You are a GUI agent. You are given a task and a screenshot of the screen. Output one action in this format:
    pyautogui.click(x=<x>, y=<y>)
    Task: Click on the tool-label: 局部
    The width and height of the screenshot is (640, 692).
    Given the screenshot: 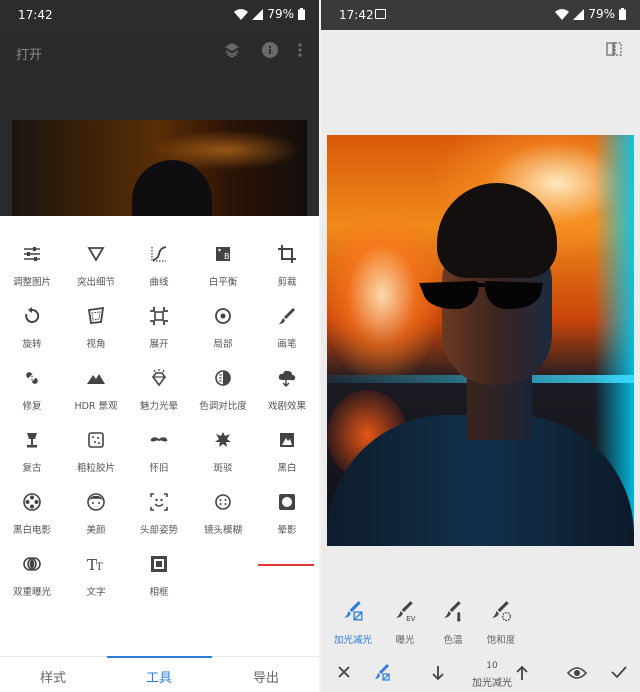 What is the action you would take?
    pyautogui.click(x=223, y=344)
    